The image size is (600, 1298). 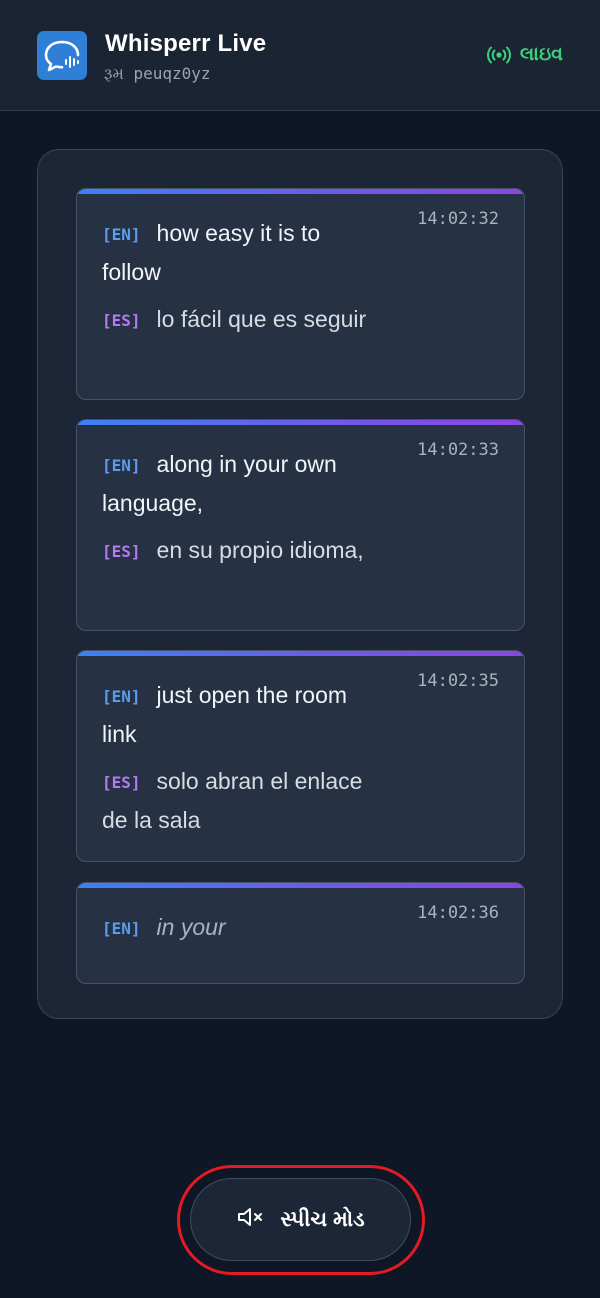 I want to click on card-timestamp: 14:02:33, so click(x=458, y=450).